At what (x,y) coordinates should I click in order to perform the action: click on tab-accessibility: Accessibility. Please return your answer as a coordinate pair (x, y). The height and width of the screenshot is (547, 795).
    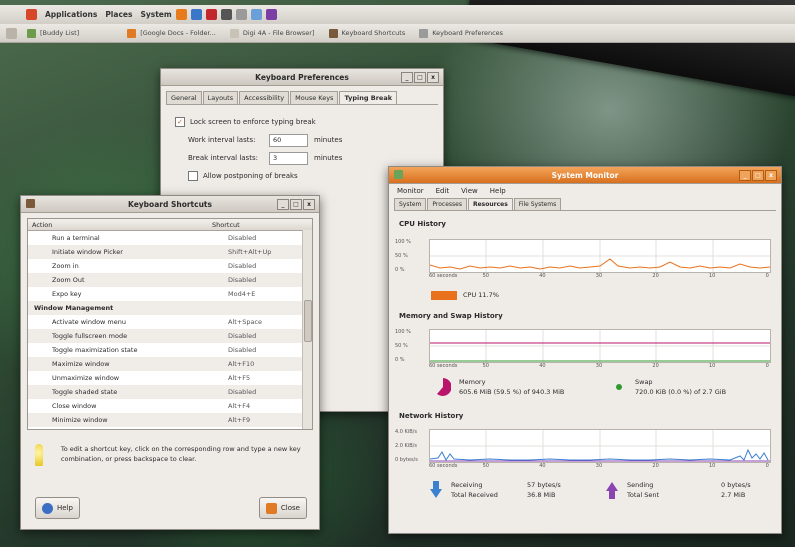
    Looking at the image, I should click on (264, 97).